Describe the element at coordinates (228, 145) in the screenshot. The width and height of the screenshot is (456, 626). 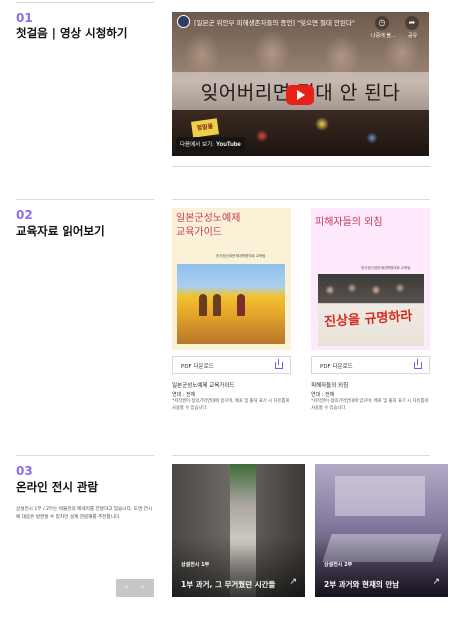
I see `youtube-logo: YouTube` at that location.